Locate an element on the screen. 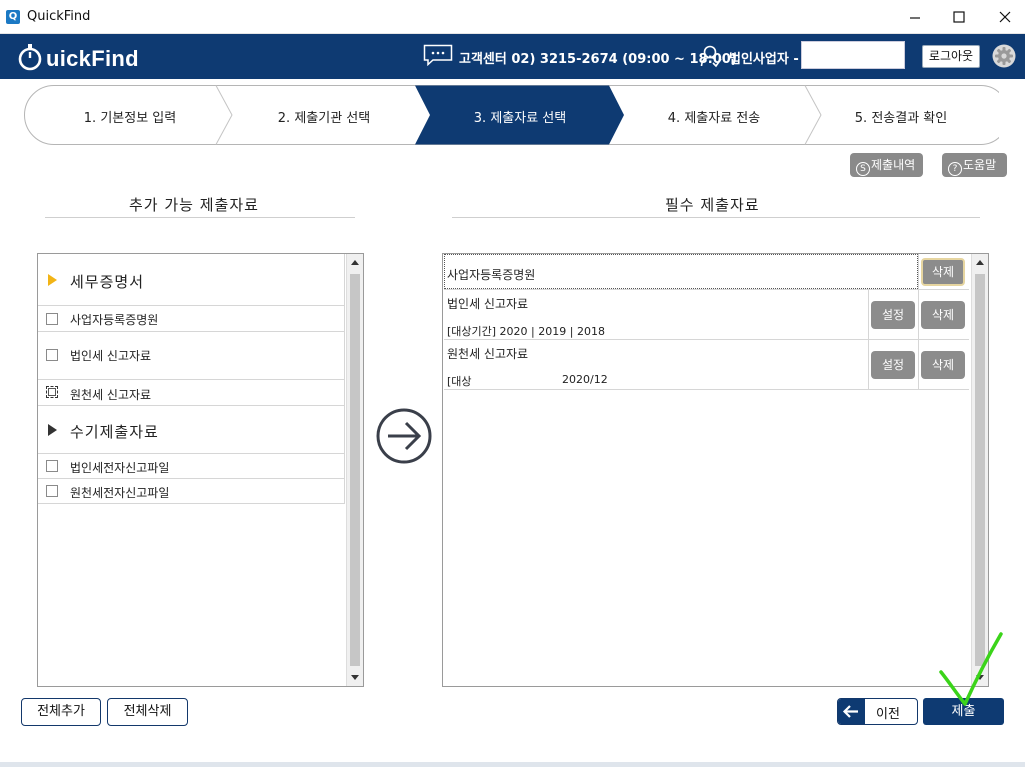 This screenshot has height=767, width=1025. right-scrollbar is located at coordinates (979, 470).